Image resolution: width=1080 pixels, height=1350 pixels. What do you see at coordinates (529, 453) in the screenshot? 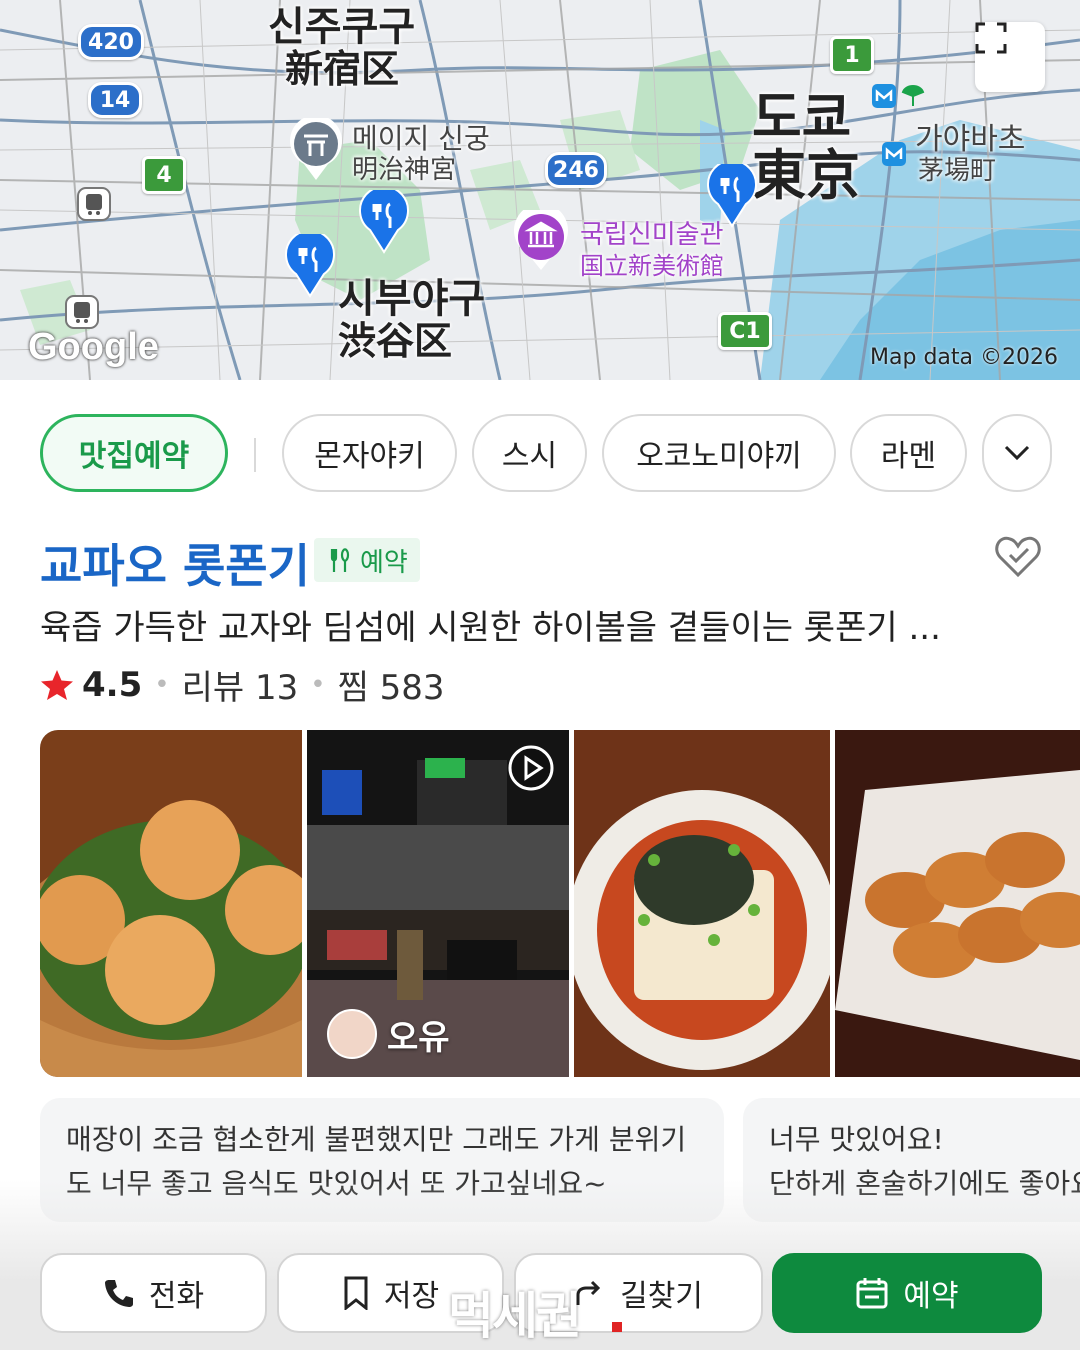
I see `chip-sushi: 스시` at bounding box center [529, 453].